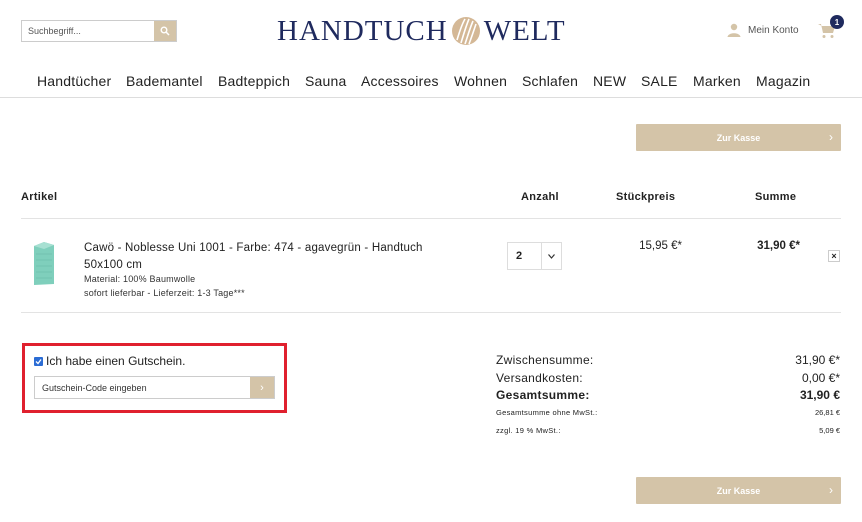 This screenshot has width=862, height=522. Describe the element at coordinates (254, 81) in the screenshot. I see `nav-item-badteppich: Badteppich` at that location.